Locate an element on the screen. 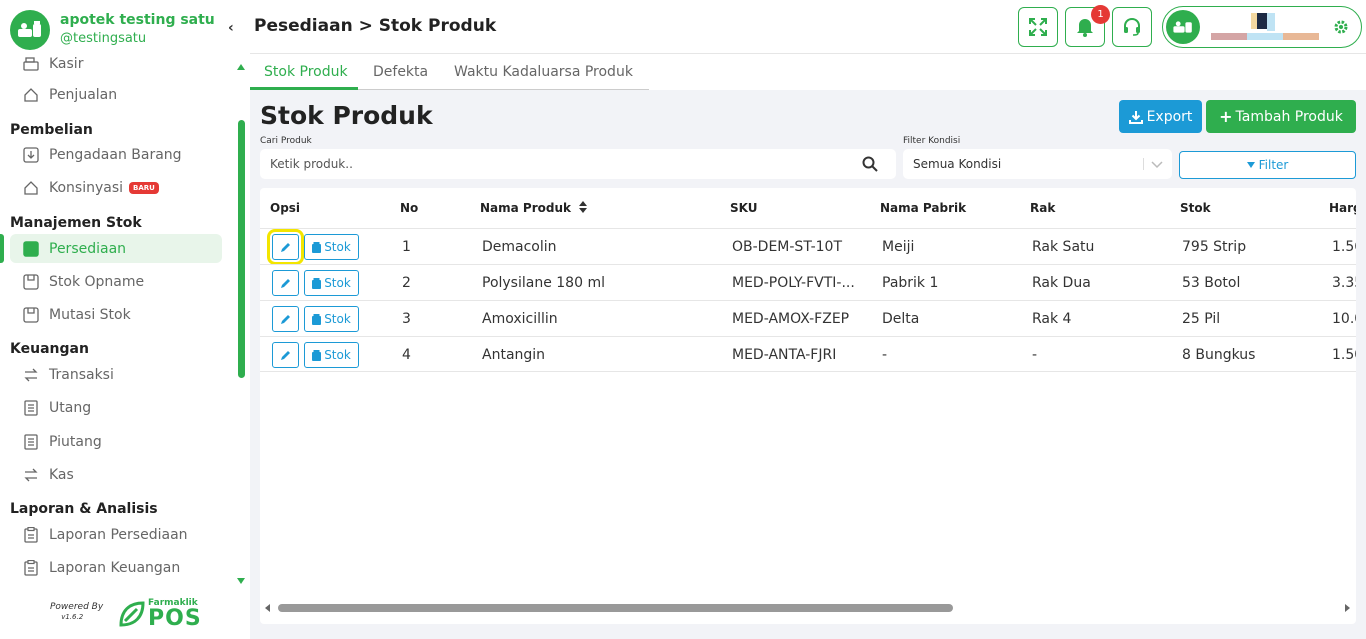 This screenshot has width=1366, height=639. sidebar-item-laporan-keuangan: Laporan Keuangan is located at coordinates (116, 567).